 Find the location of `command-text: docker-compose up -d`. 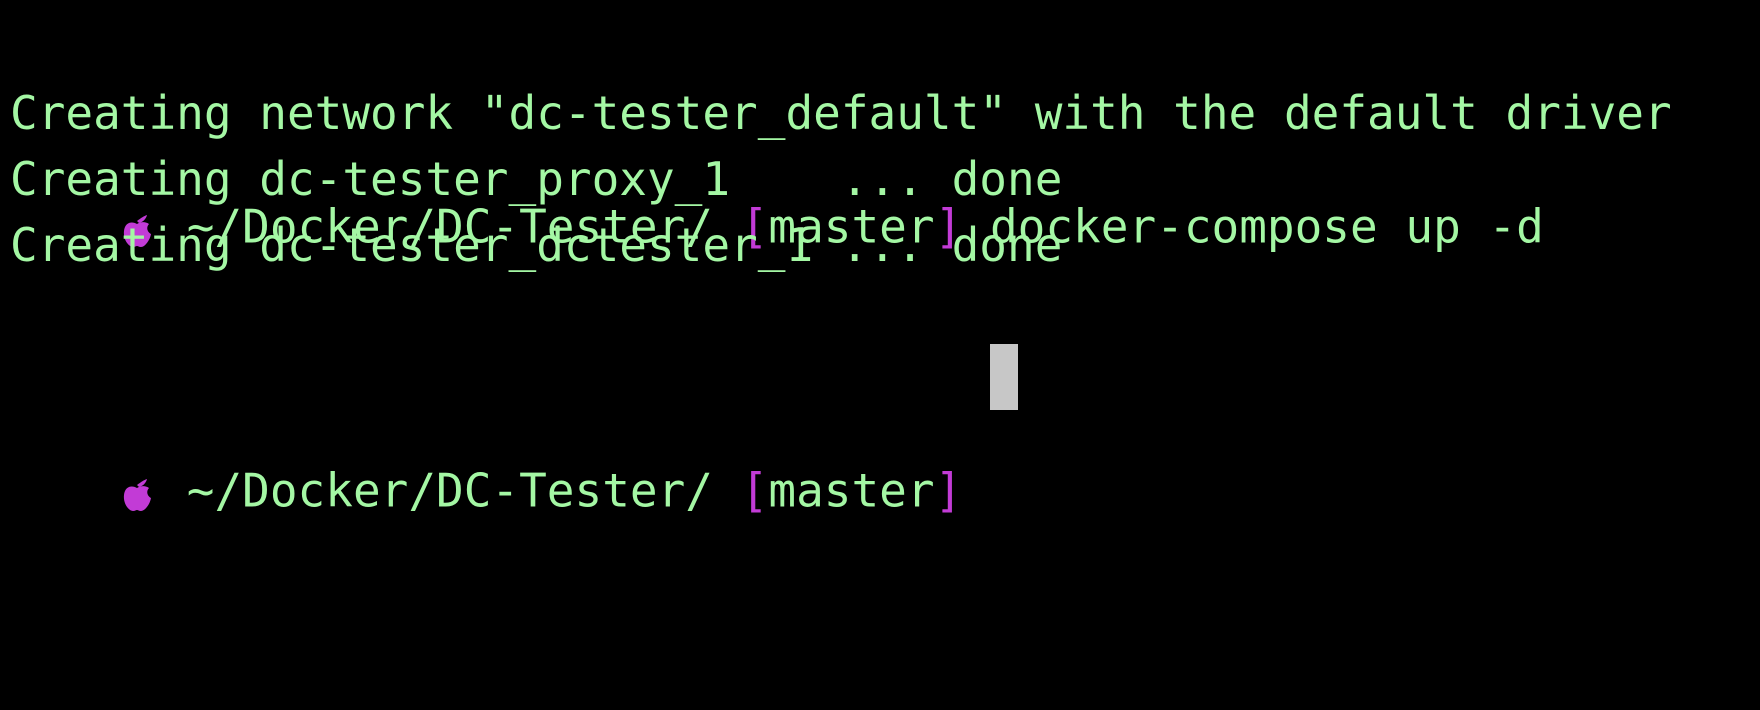

command-text: docker-compose up -d is located at coordinates (1266, 226).